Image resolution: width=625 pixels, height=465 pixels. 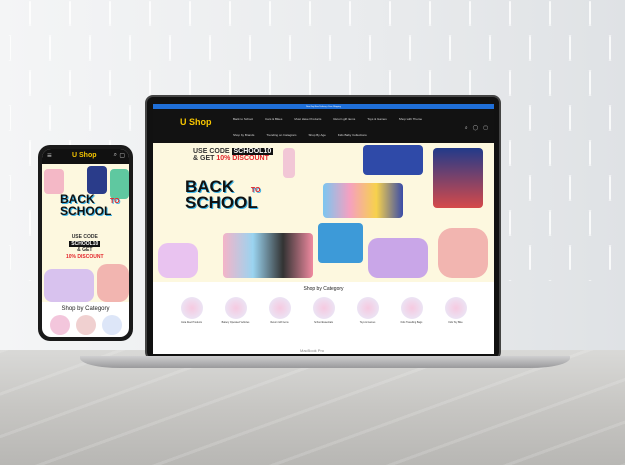 I want to click on phone-header: ≡ U Shop ⌕ ▢, so click(x=85, y=156).